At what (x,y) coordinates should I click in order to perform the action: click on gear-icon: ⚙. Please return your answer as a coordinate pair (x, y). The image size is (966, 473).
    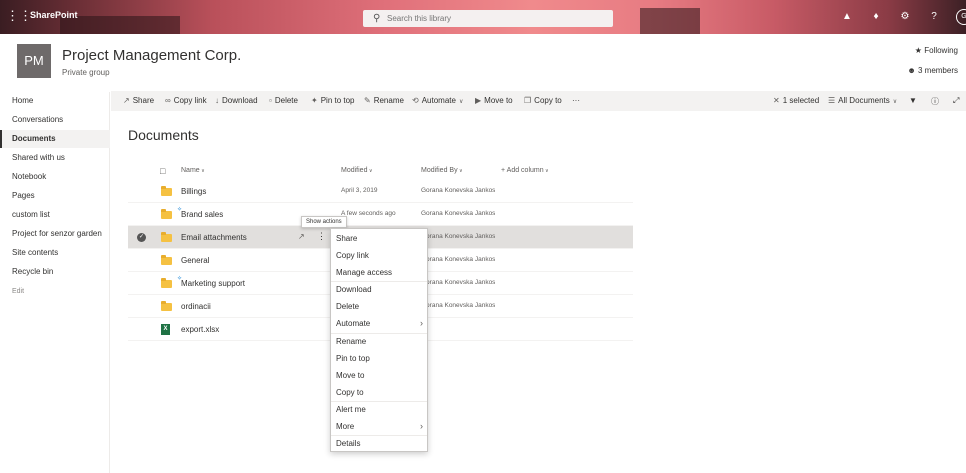
    Looking at the image, I should click on (905, 16).